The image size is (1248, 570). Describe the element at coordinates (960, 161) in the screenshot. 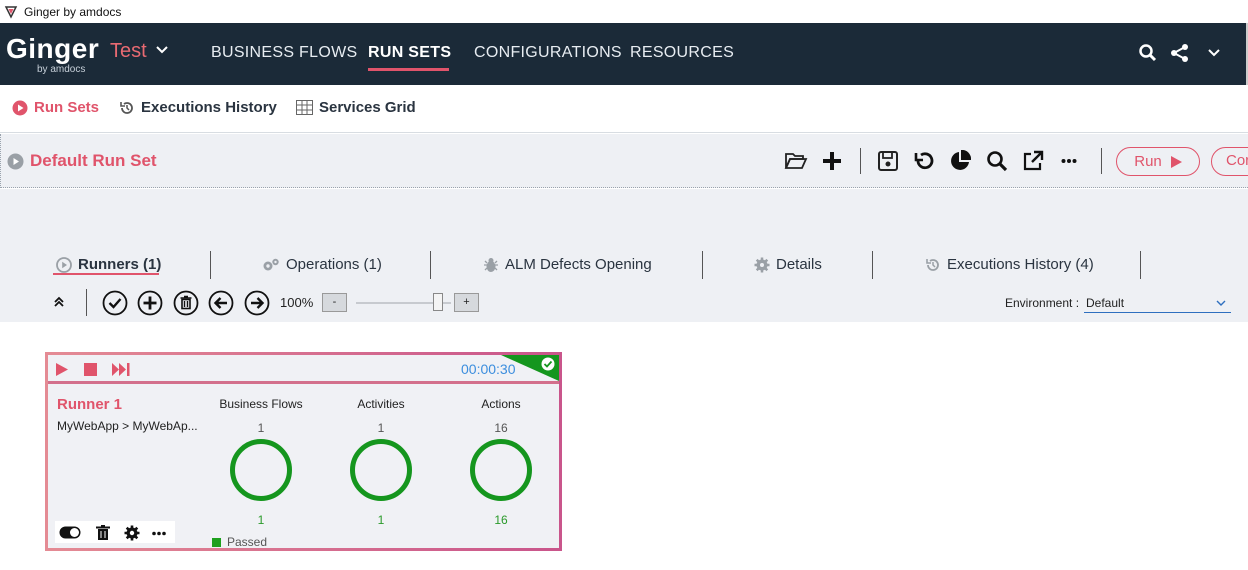

I see `pie-chart-icon` at that location.